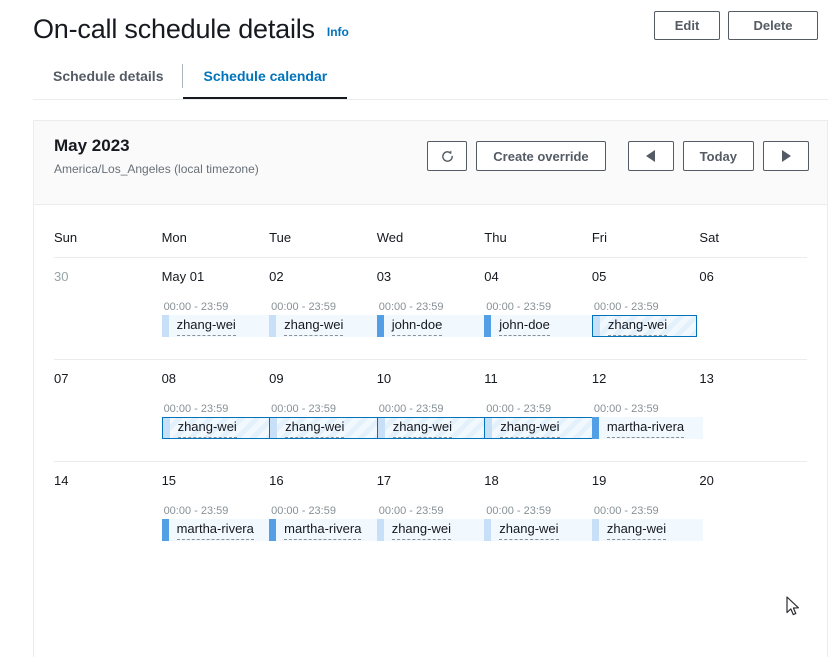 The height and width of the screenshot is (657, 832). I want to click on day-number: 04, so click(538, 277).